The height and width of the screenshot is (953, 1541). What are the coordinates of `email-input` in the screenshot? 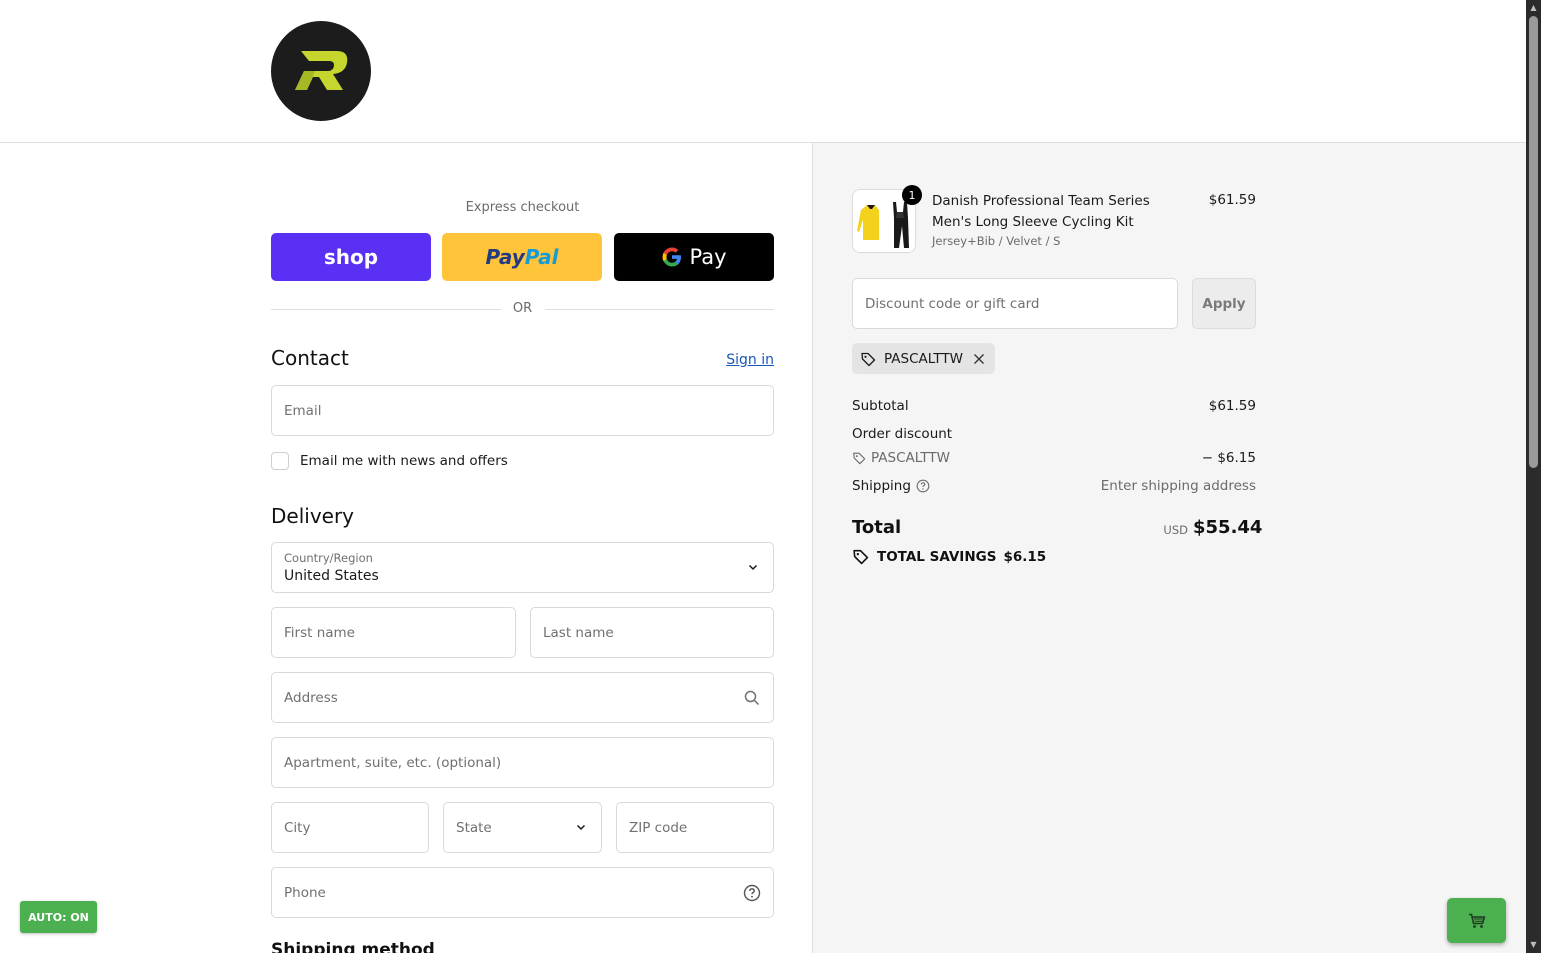 It's located at (522, 410).